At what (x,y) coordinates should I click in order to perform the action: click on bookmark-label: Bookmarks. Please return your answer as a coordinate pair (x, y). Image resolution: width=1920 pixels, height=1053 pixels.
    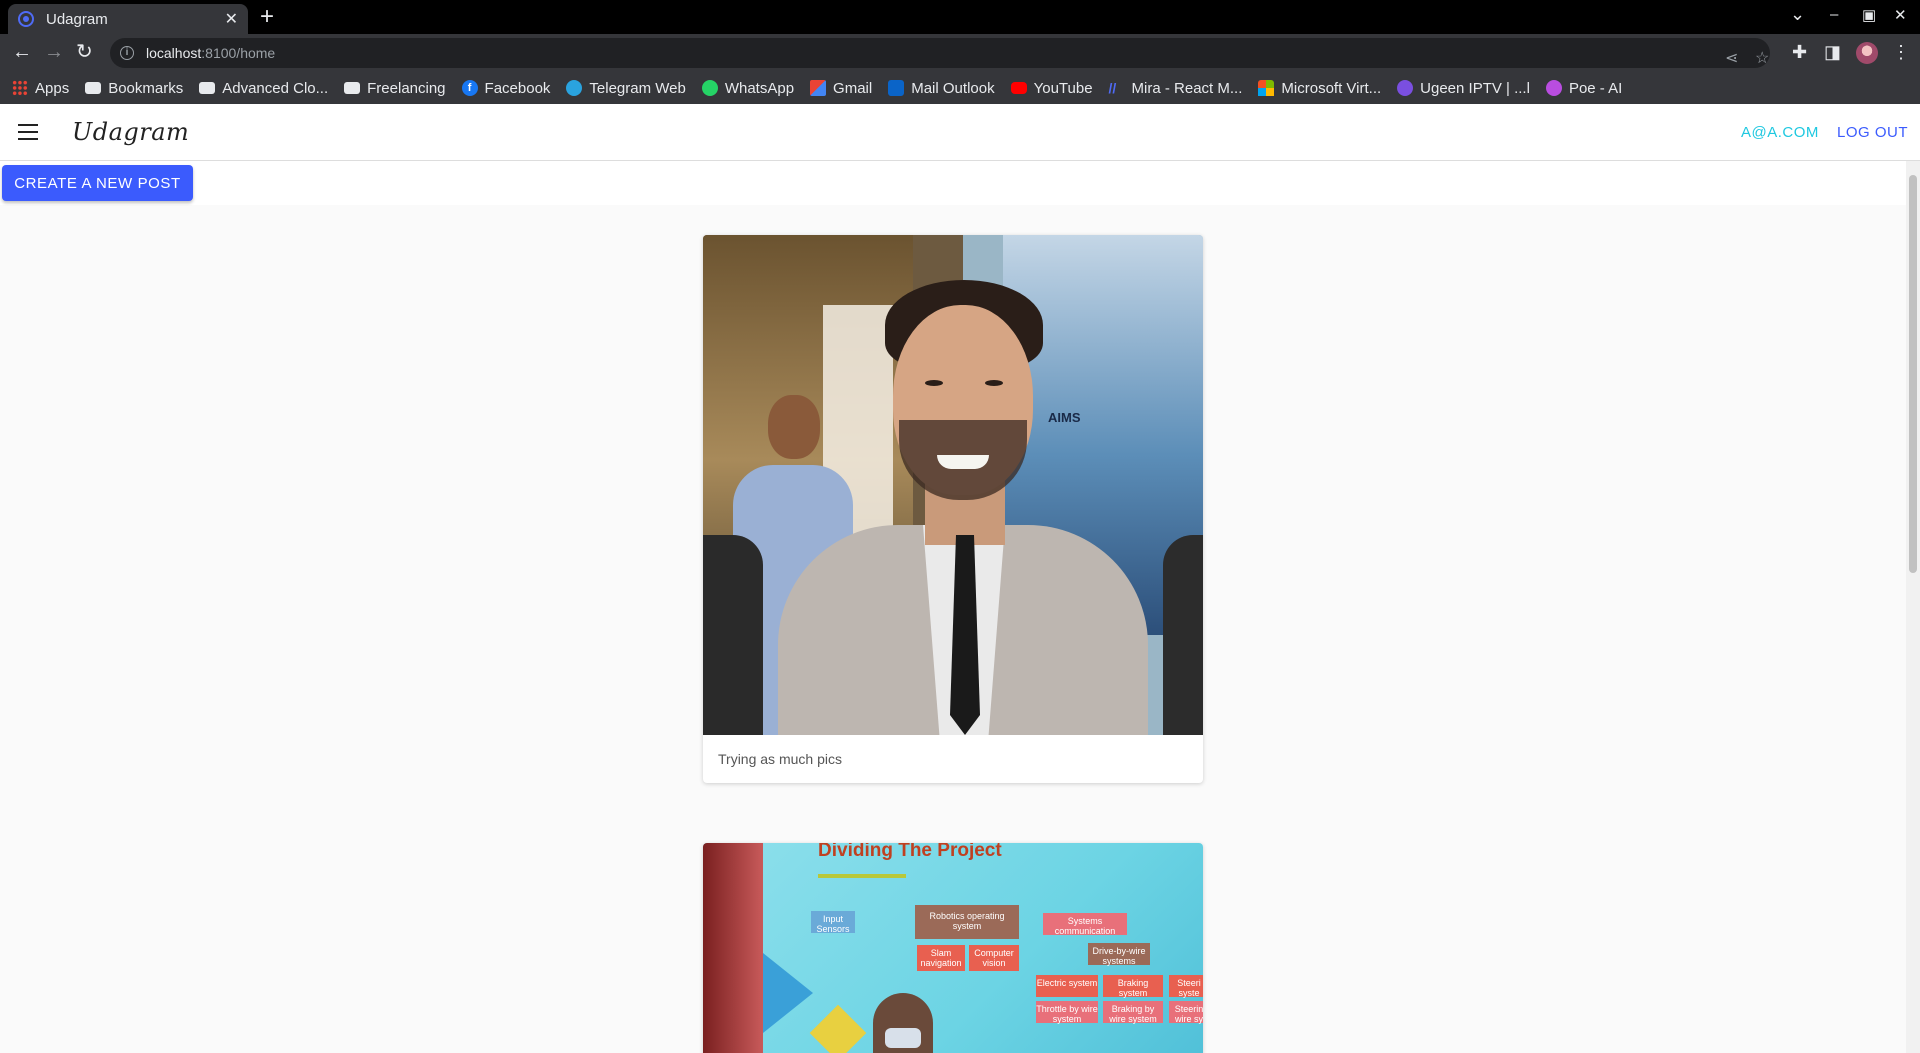
    Looking at the image, I should click on (146, 88).